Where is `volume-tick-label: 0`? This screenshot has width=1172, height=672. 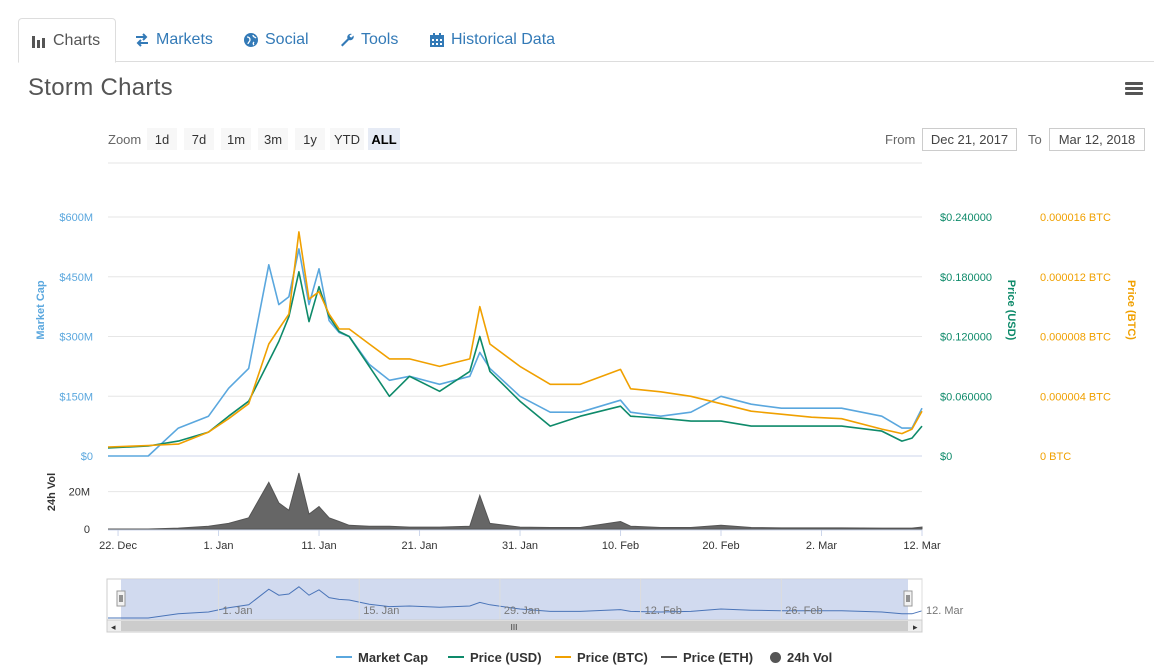 volume-tick-label: 0 is located at coordinates (87, 530).